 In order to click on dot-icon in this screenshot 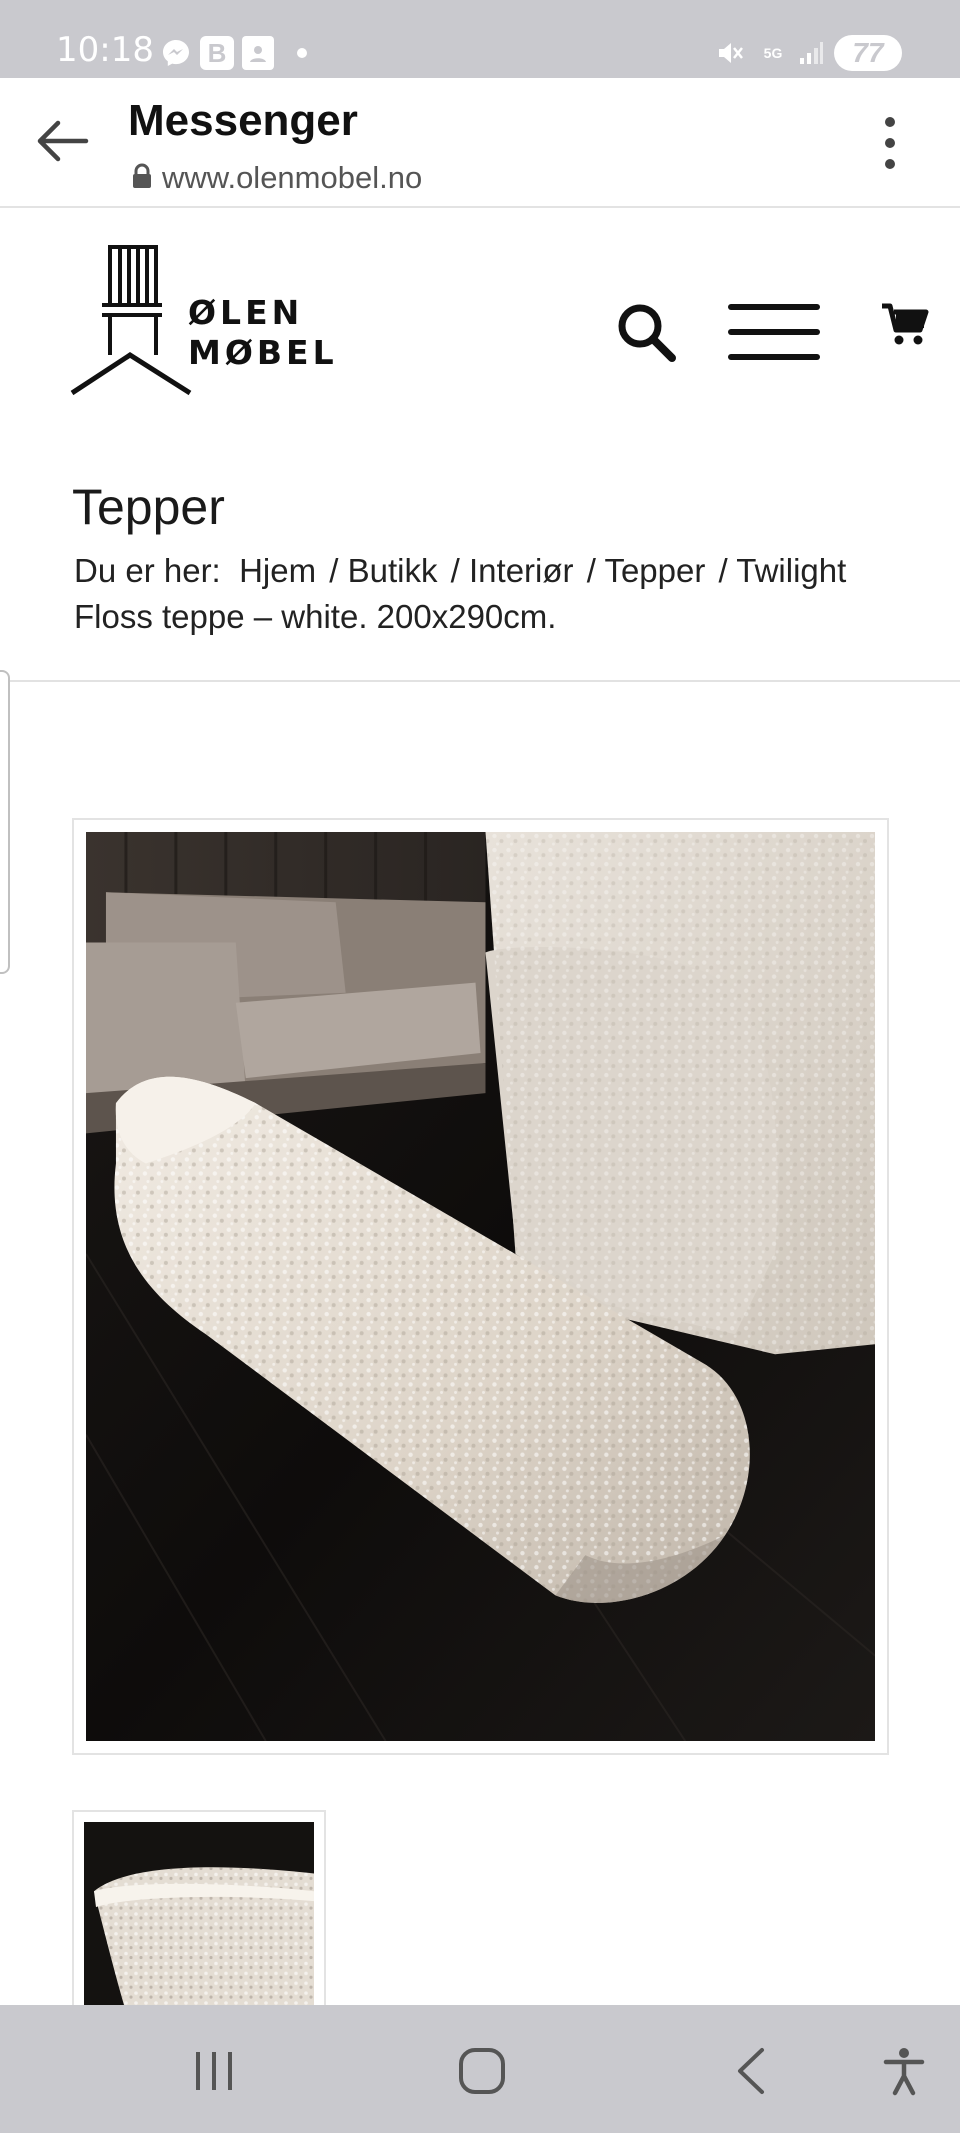, I will do `click(302, 53)`.